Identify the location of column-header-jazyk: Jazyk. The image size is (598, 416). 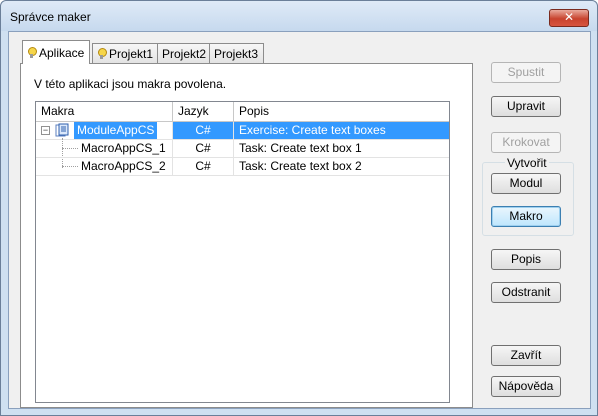
(203, 111).